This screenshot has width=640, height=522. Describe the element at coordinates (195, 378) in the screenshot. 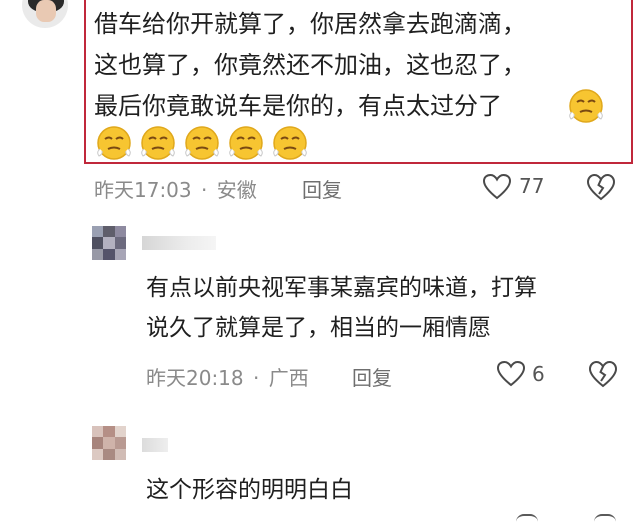

I see `comment-time: 昨天20:18` at that location.